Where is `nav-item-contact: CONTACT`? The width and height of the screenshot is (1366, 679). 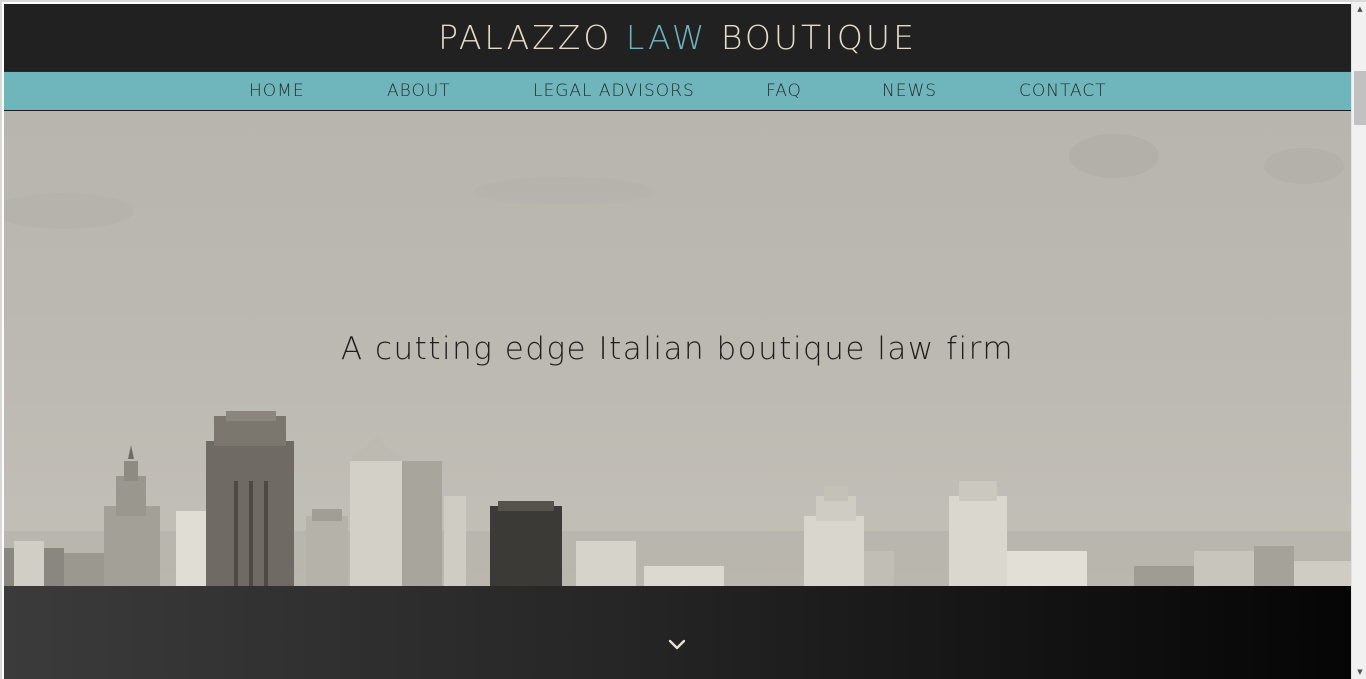 nav-item-contact: CONTACT is located at coordinates (1063, 91).